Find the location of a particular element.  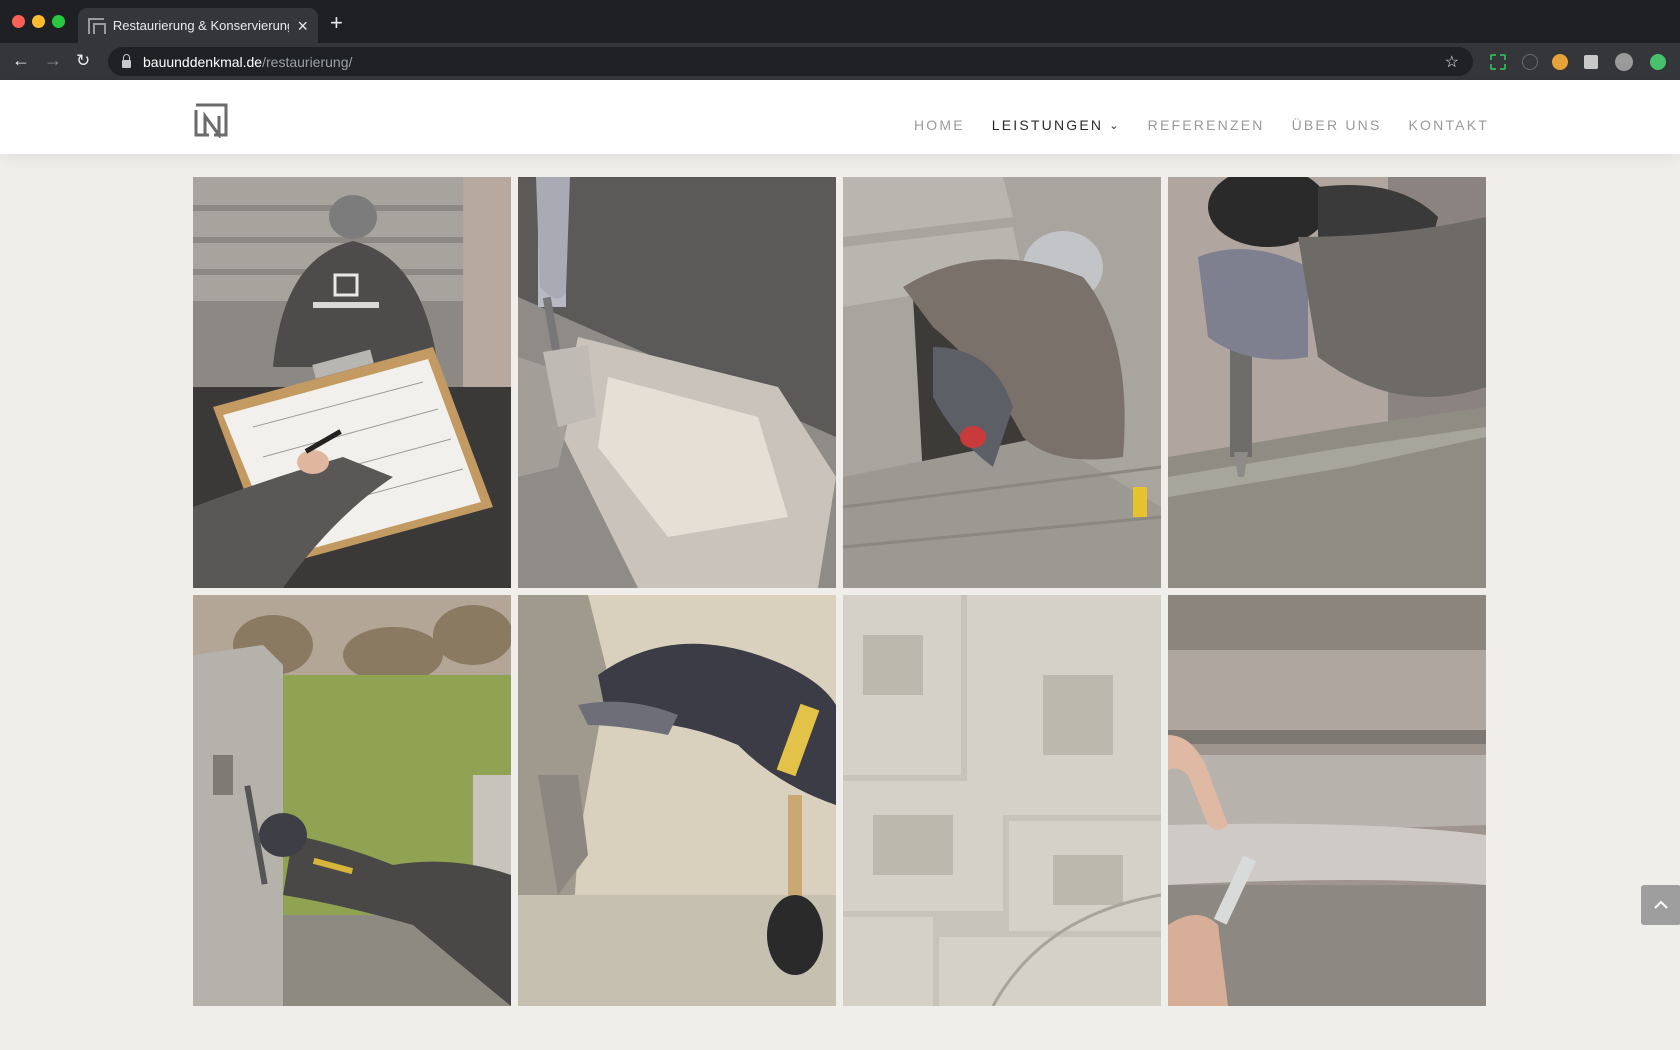

nav-home-label: Home is located at coordinates (939, 125).